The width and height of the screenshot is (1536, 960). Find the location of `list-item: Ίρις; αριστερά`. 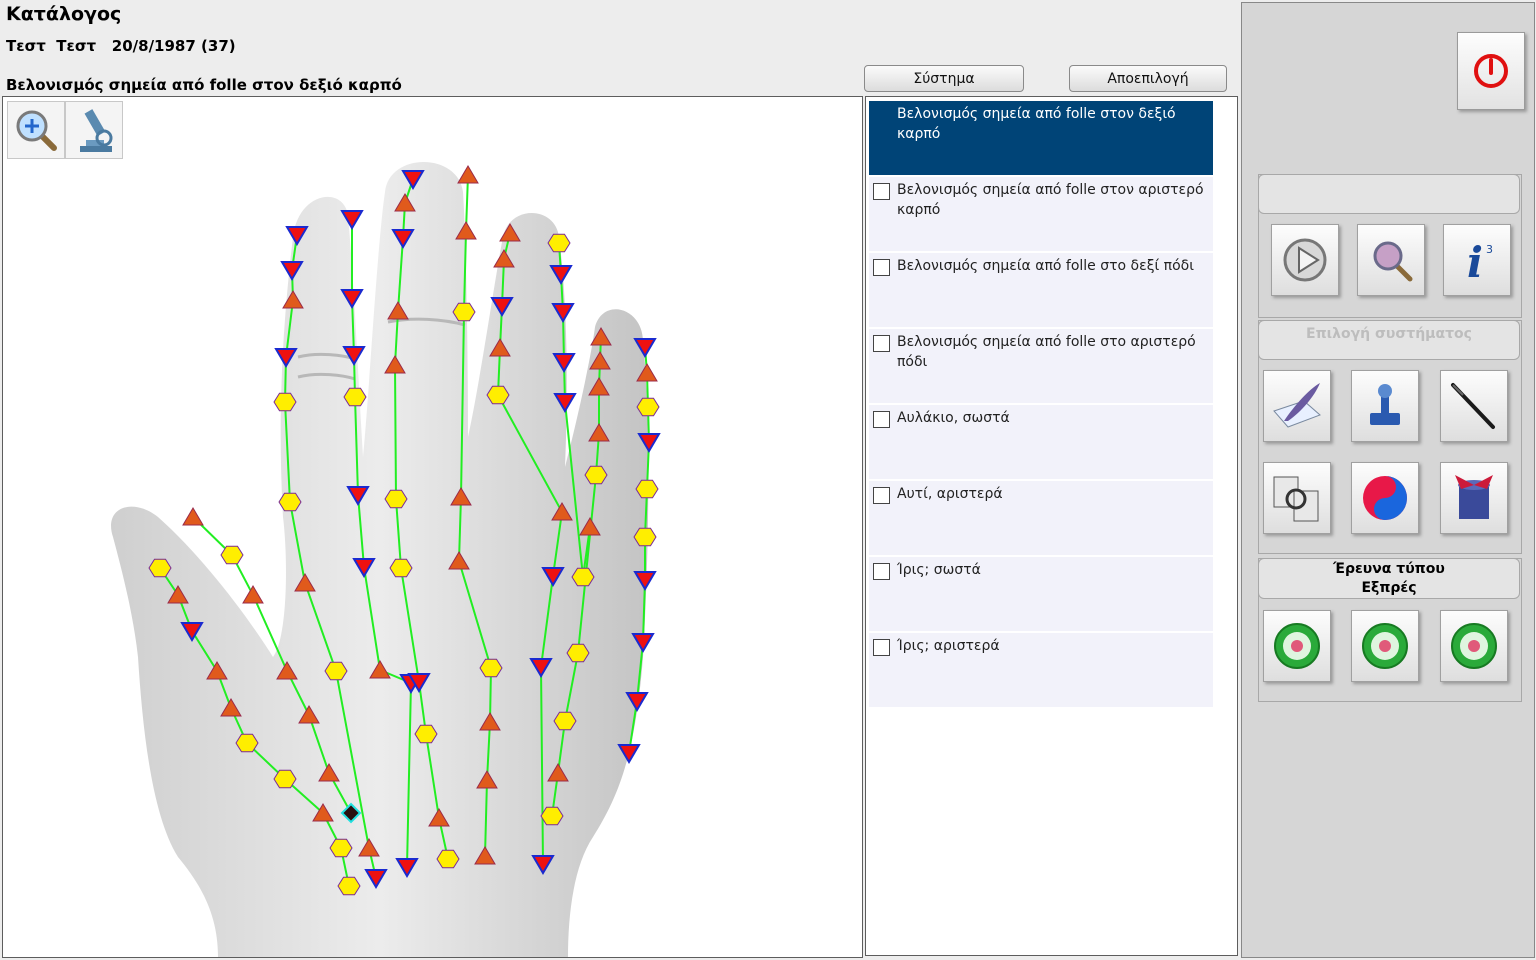

list-item: Ίρις; αριστερά is located at coordinates (1041, 670).